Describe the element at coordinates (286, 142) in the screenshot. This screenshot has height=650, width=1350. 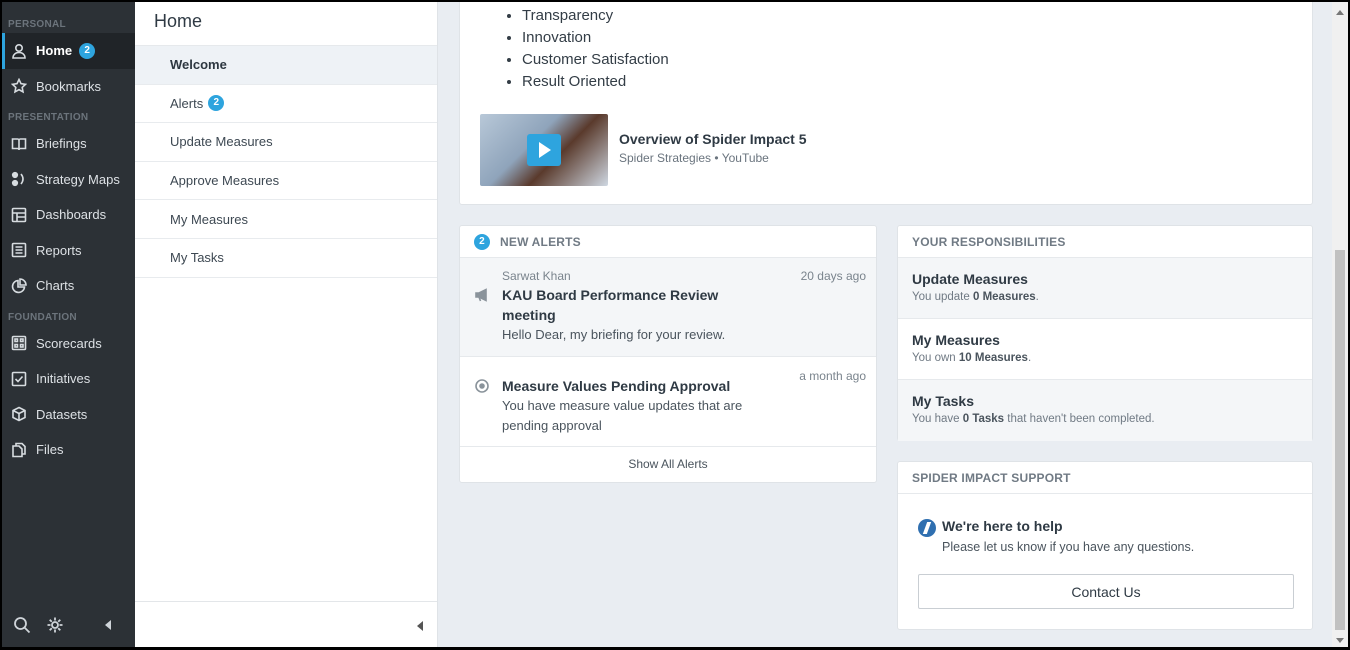
I see `subnav-item-update-measures: Update Measures` at that location.